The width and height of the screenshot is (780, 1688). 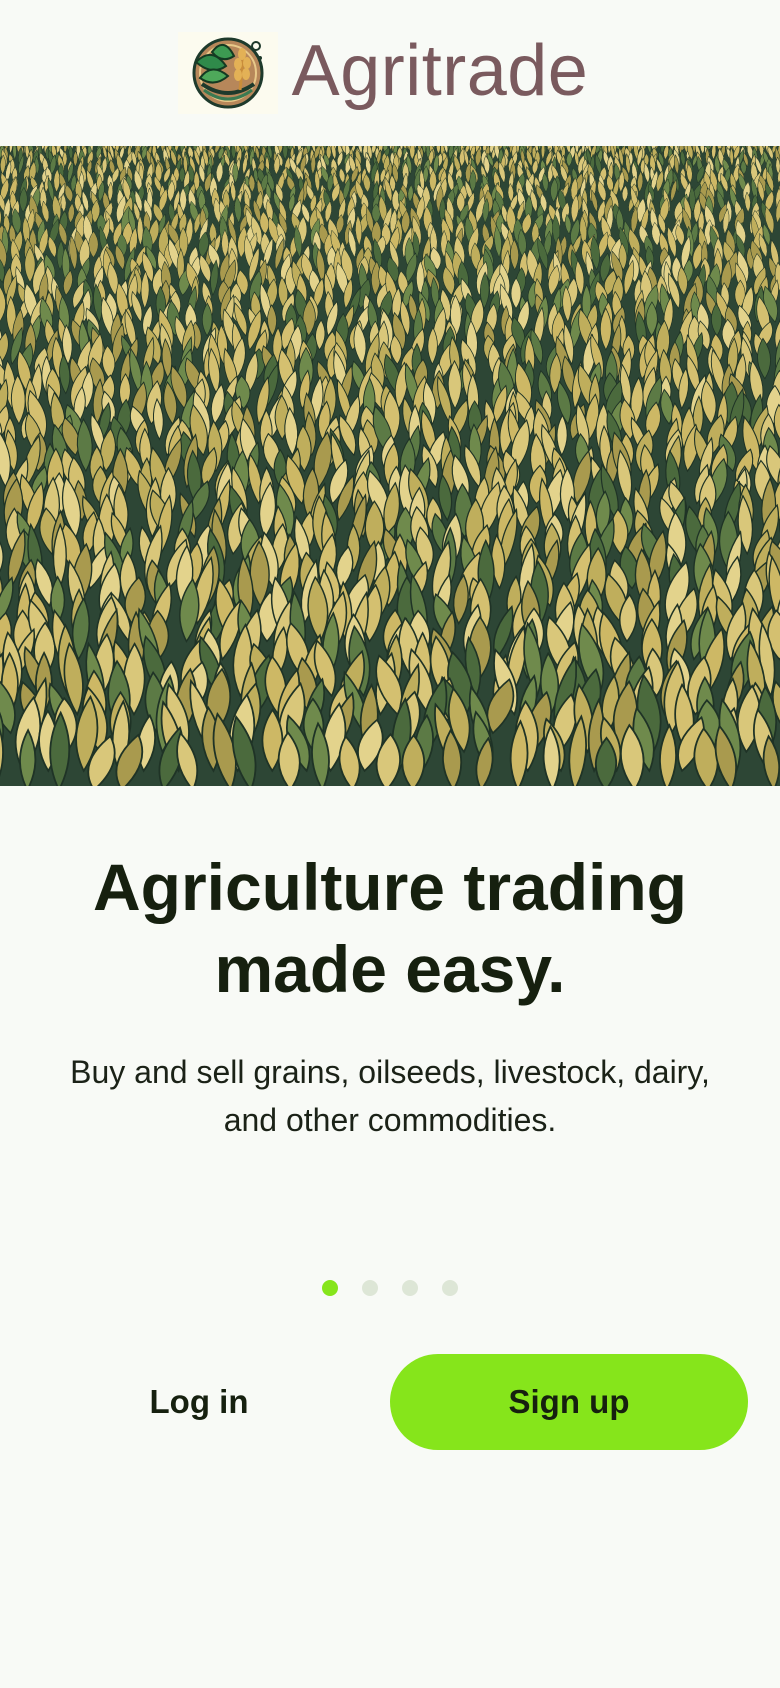 What do you see at coordinates (390, 1120) in the screenshot?
I see `subtitle-line-2: and other commodities.` at bounding box center [390, 1120].